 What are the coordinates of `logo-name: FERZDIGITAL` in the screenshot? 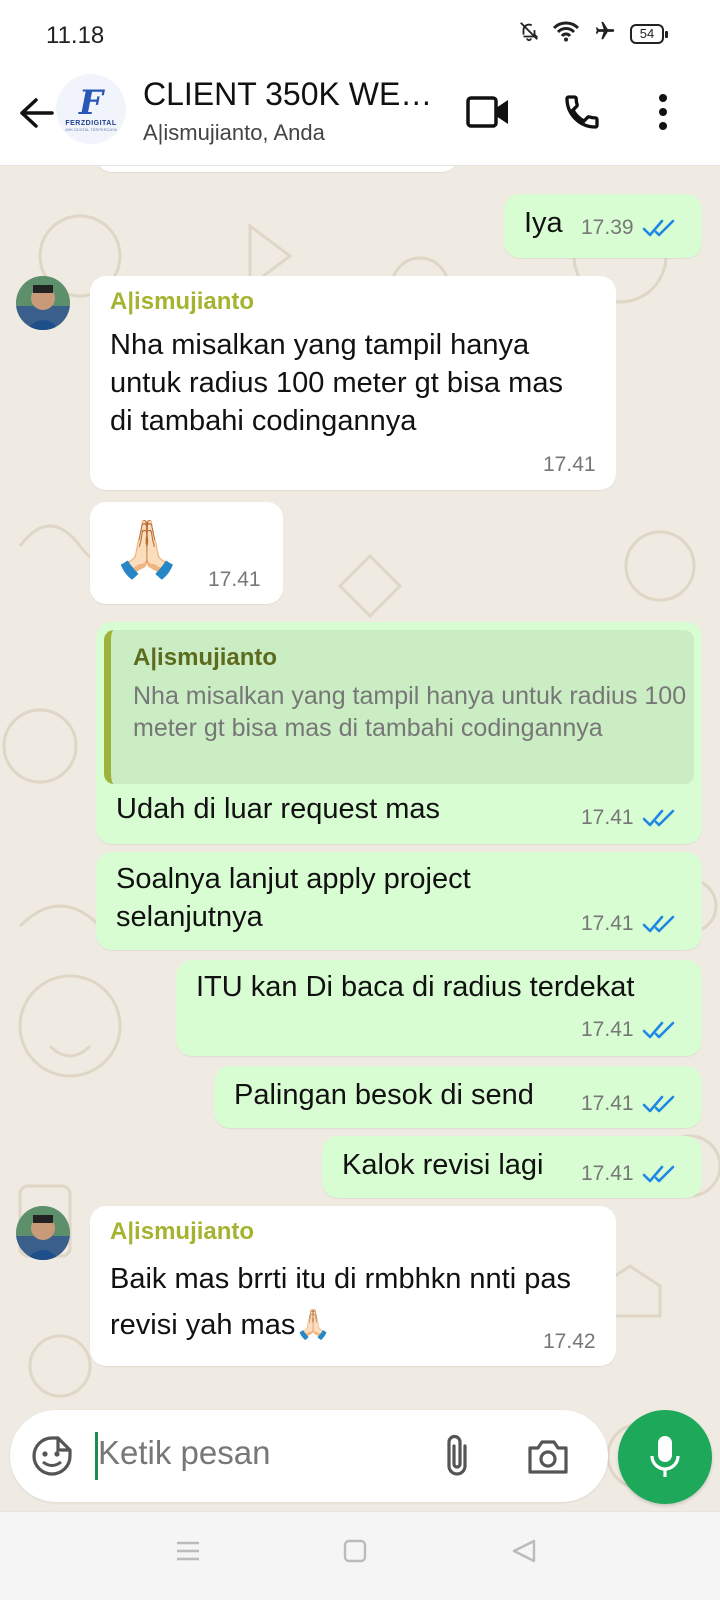 It's located at (91, 123).